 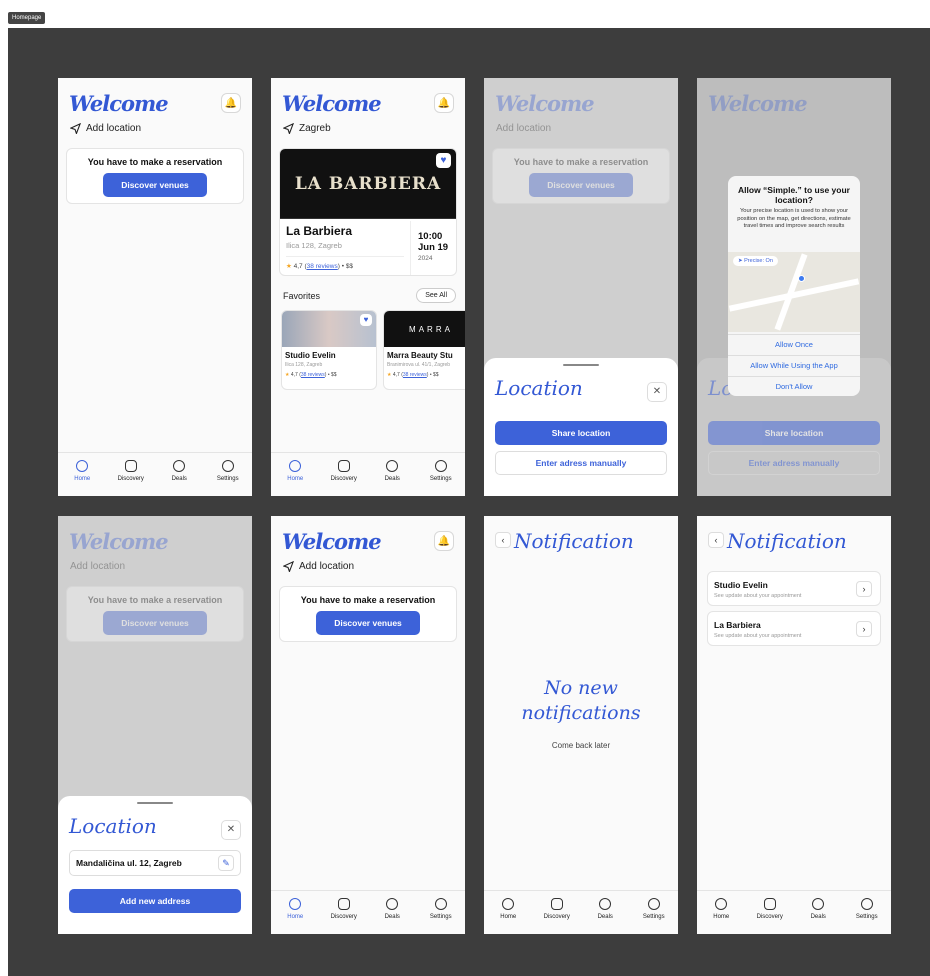 What do you see at coordinates (130, 479) in the screenshot?
I see `tab-label: Discovery` at bounding box center [130, 479].